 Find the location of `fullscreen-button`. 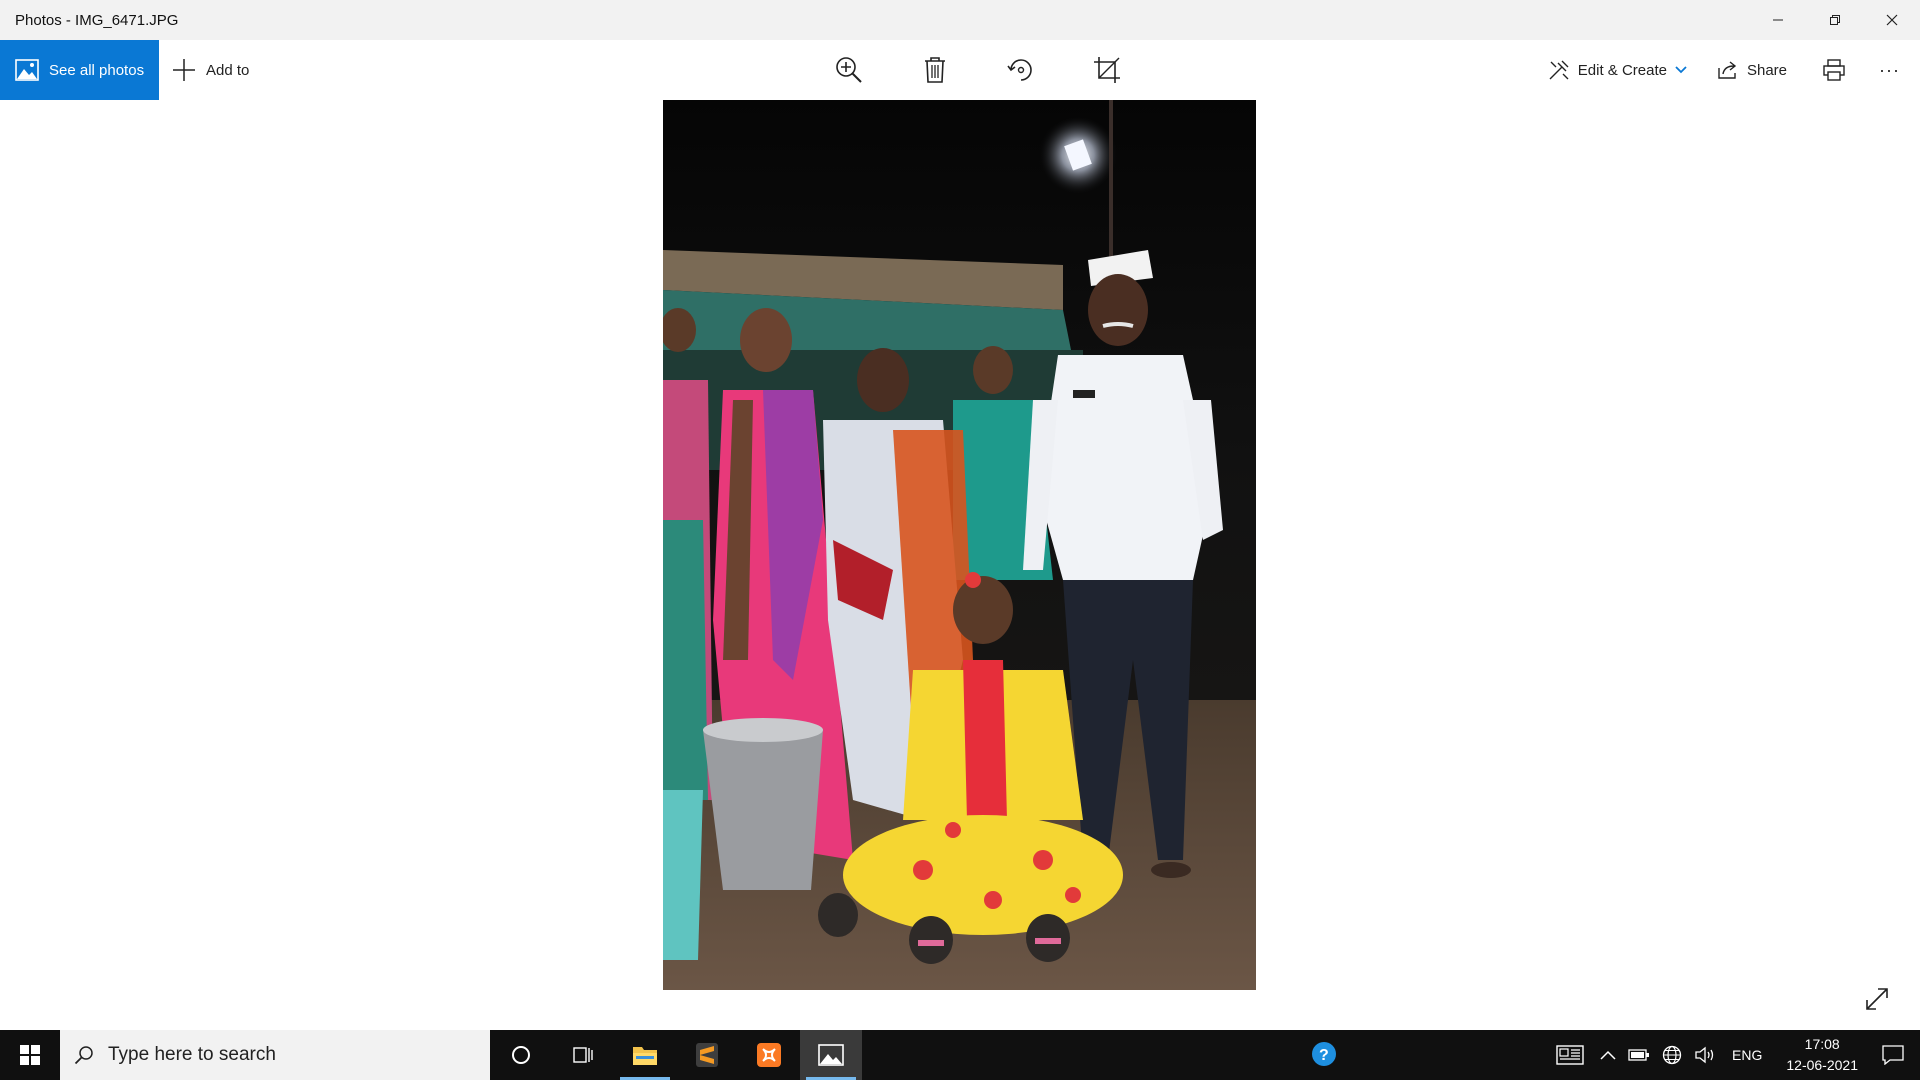

fullscreen-button is located at coordinates (1877, 999).